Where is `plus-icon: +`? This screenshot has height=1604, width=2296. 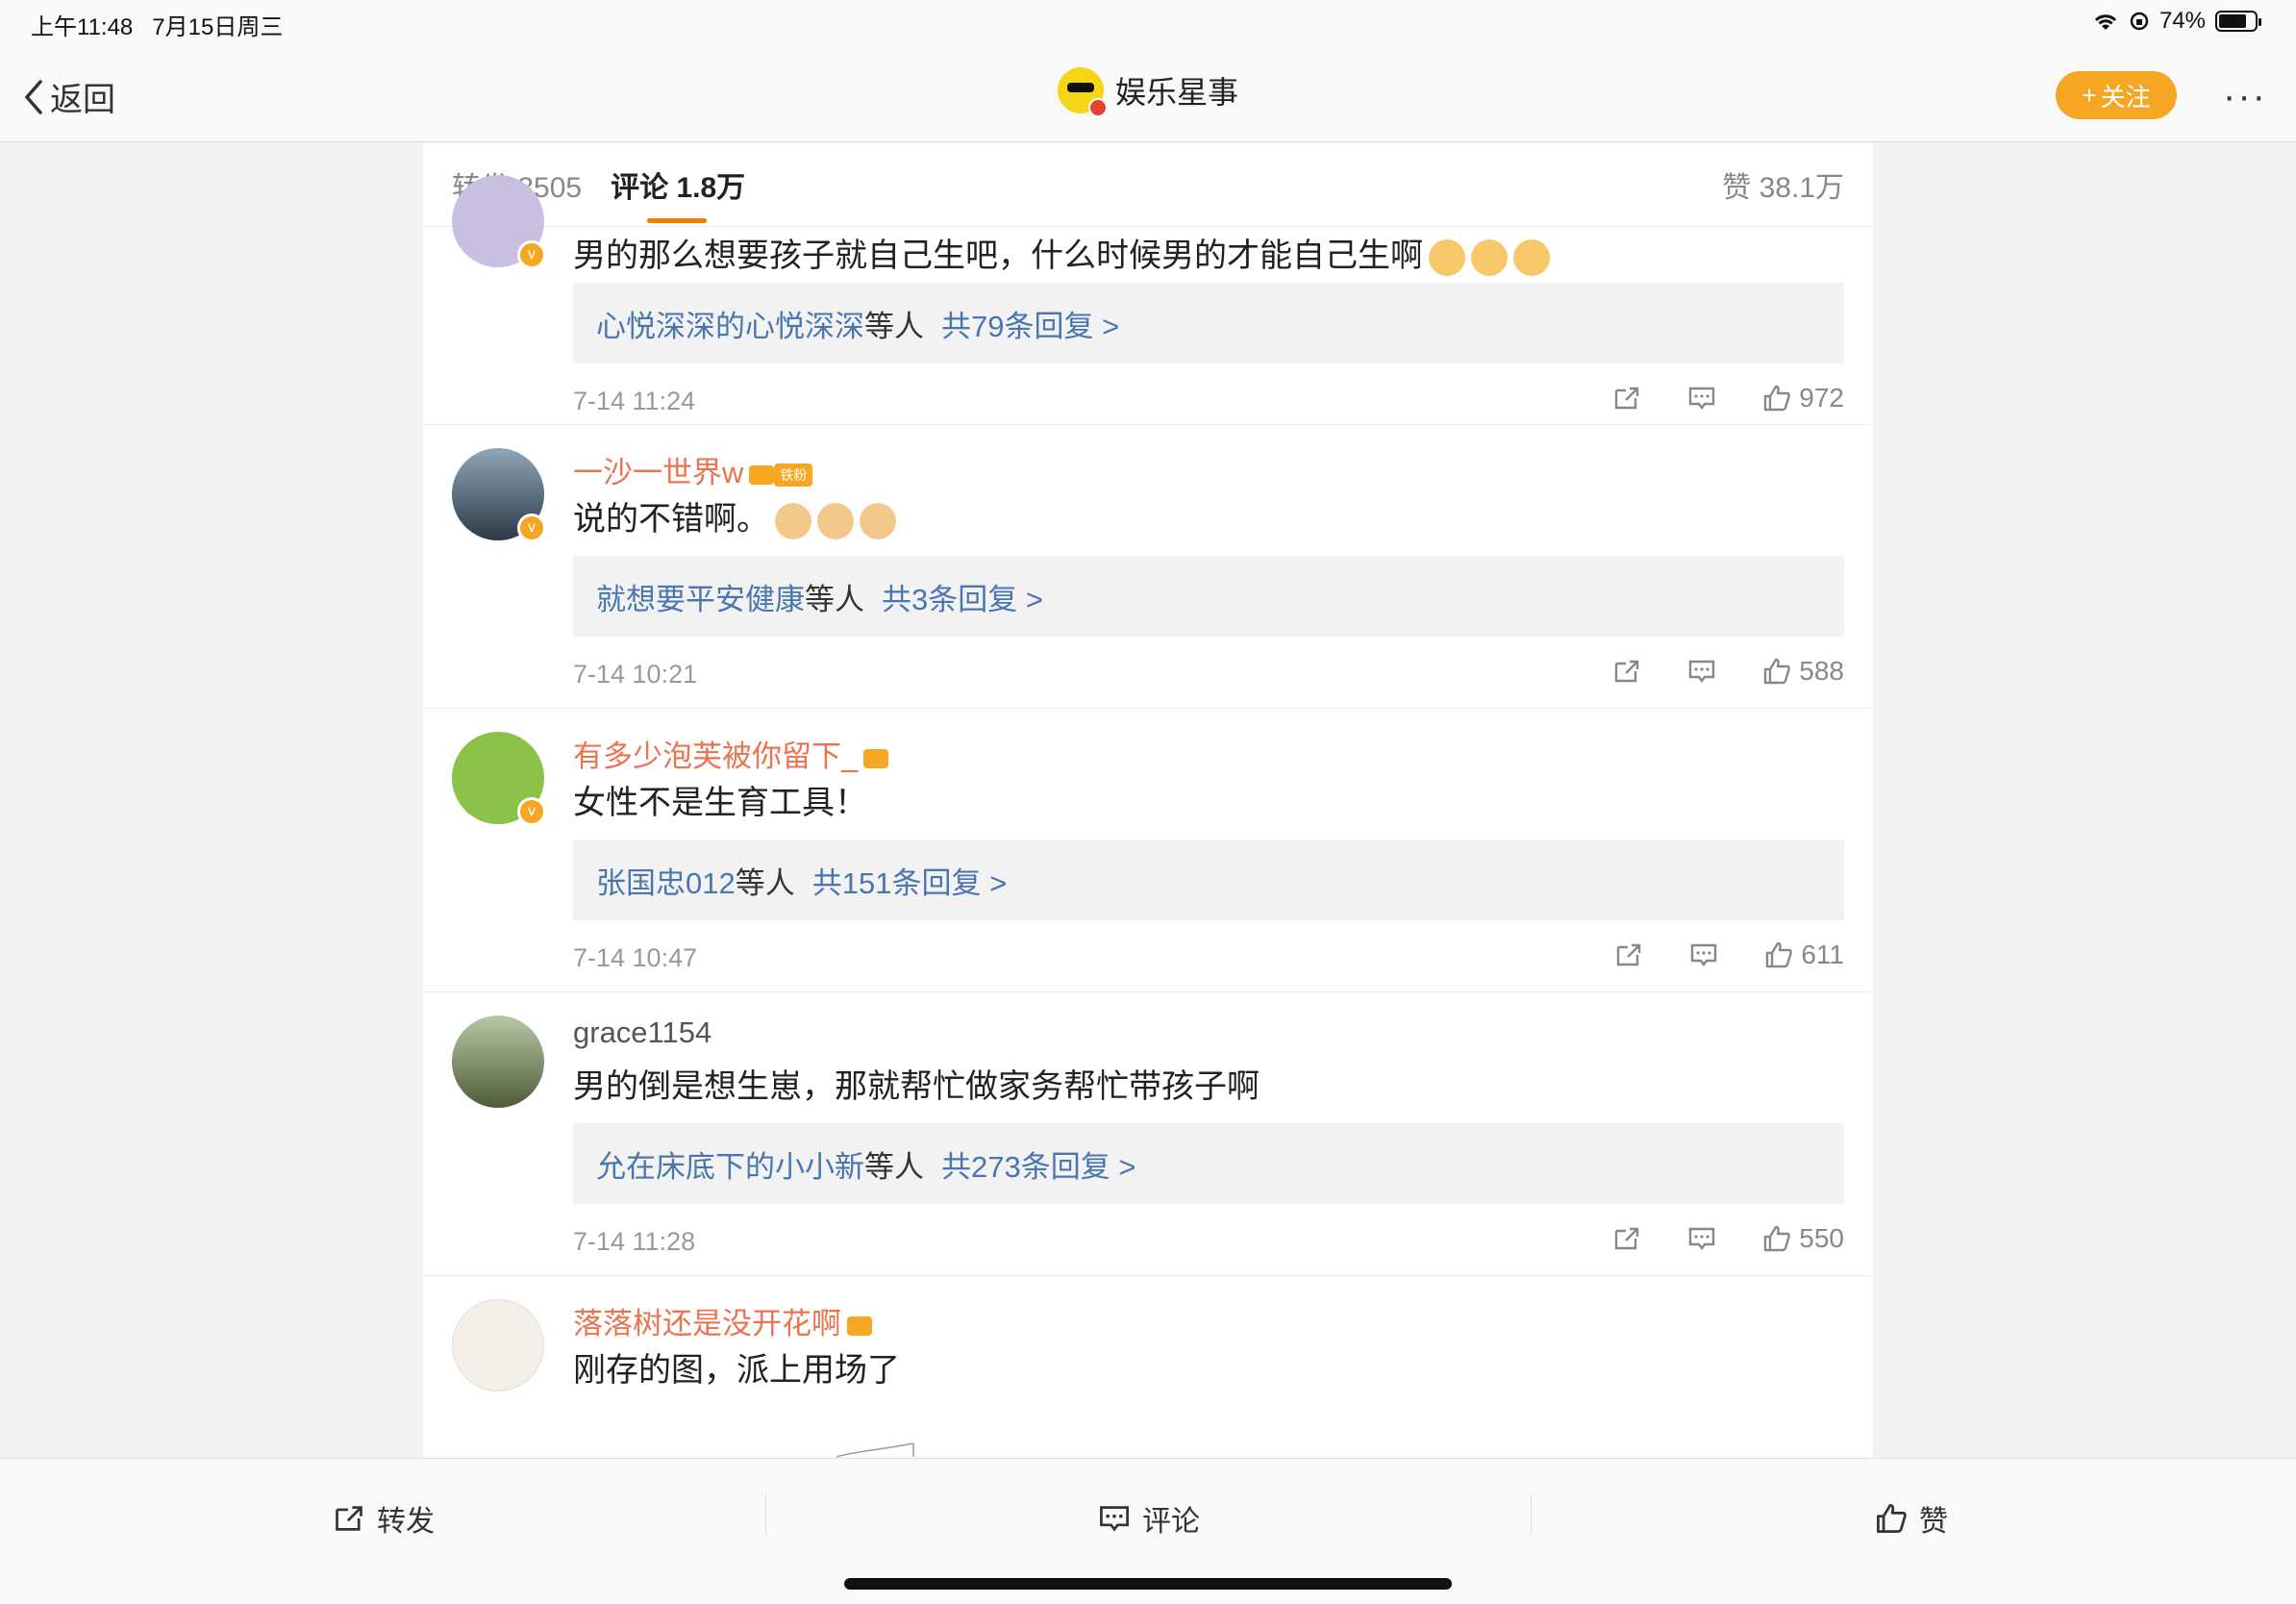 plus-icon: + is located at coordinates (2089, 95).